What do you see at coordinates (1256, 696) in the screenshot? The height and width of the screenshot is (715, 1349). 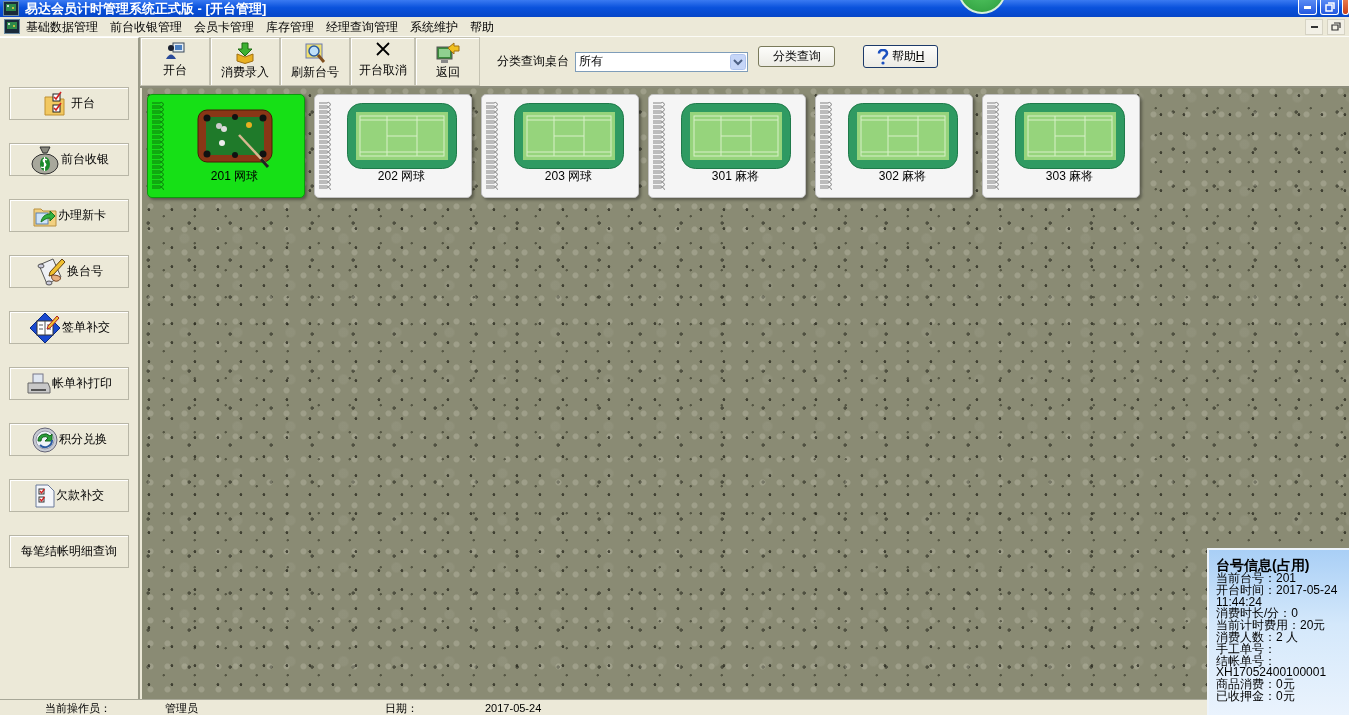 I see `info-line: 已收押金：0元` at bounding box center [1256, 696].